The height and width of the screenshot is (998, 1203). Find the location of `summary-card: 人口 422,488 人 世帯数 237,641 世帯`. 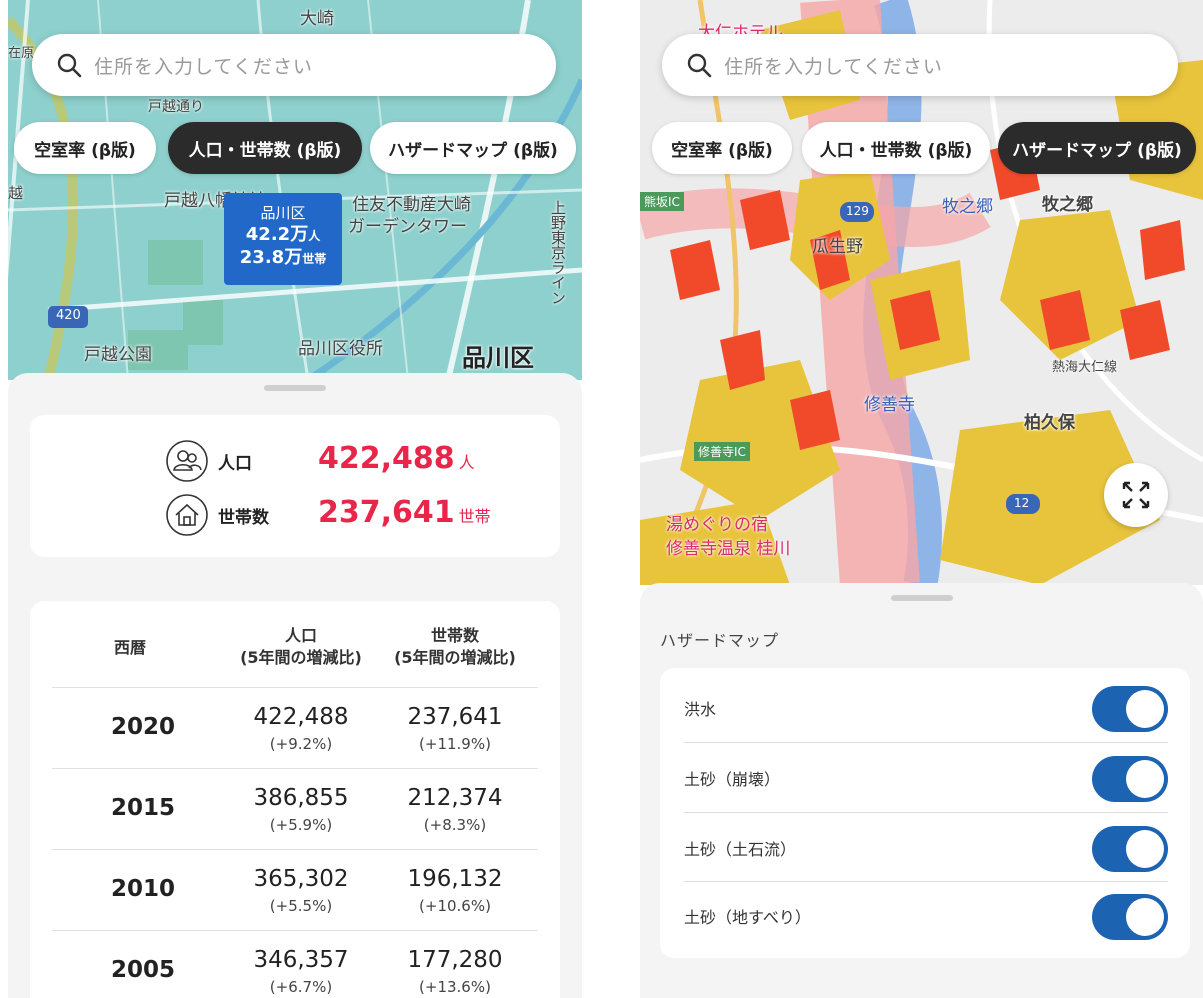

summary-card: 人口 422,488 人 世帯数 237,641 世帯 is located at coordinates (295, 486).